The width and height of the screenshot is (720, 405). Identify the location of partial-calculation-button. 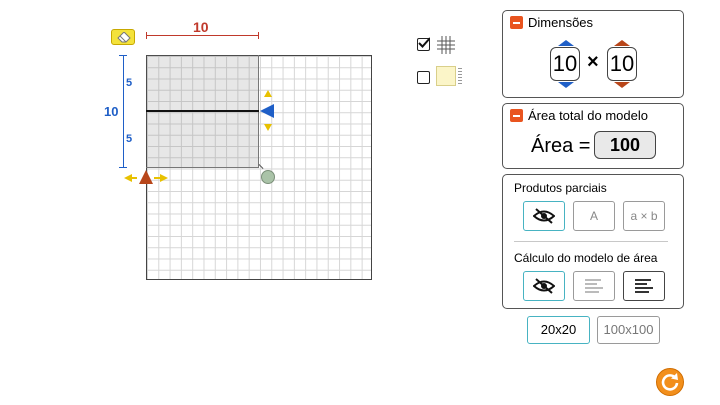
(594, 286).